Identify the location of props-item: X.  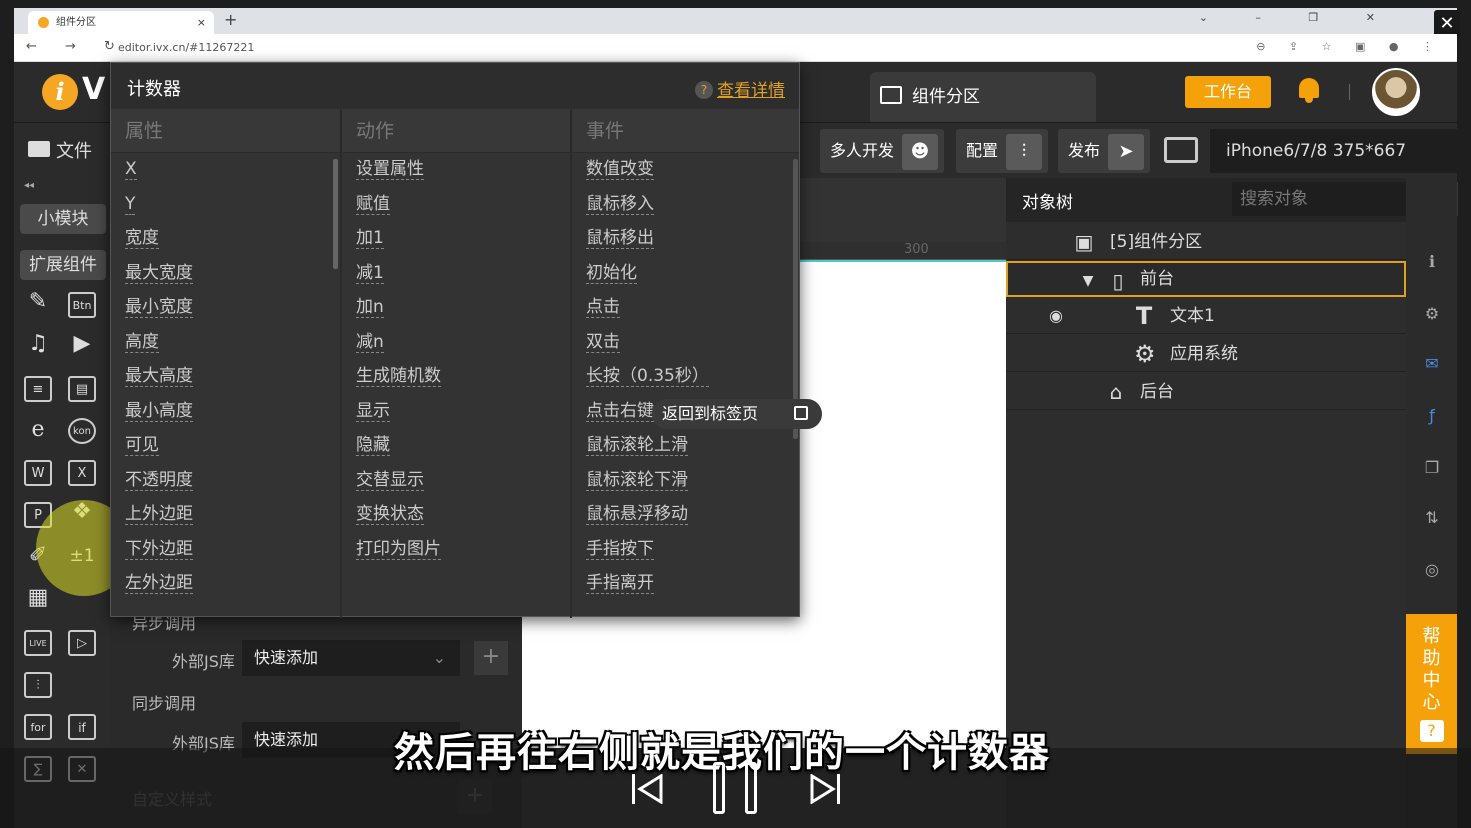
(225, 170).